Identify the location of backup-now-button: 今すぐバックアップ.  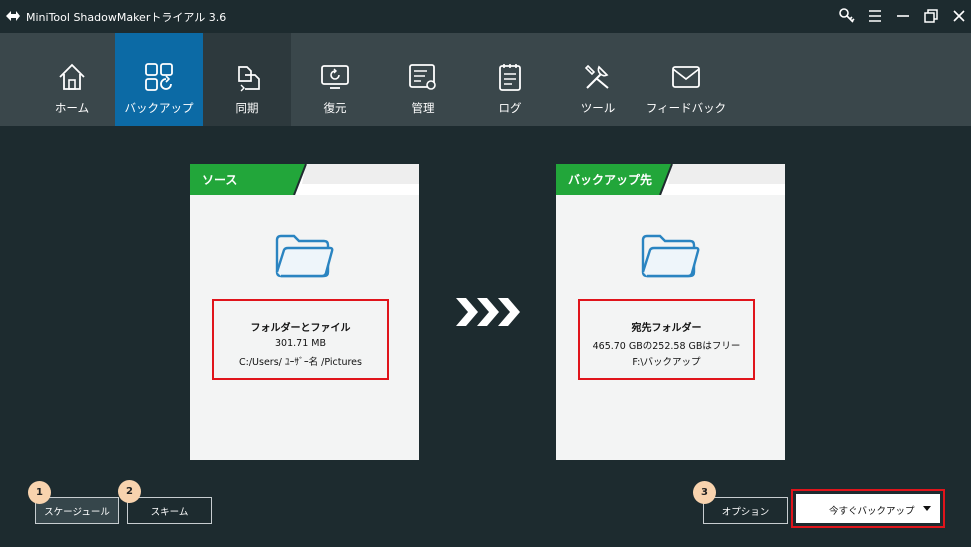
(868, 508).